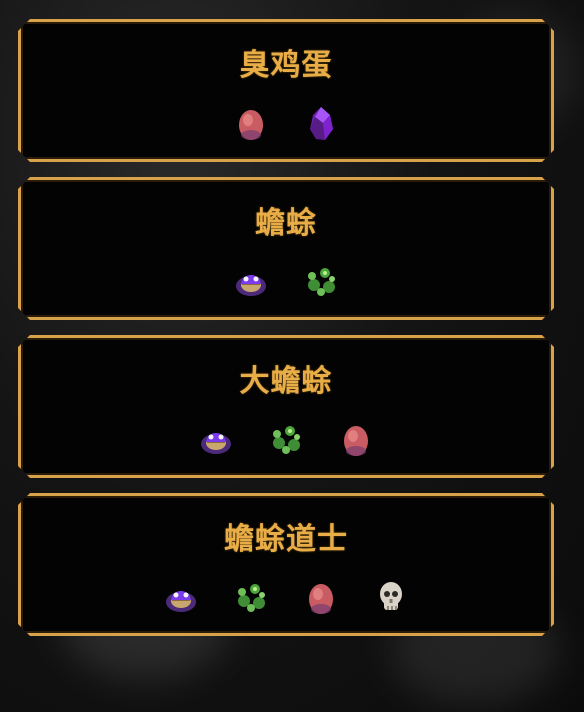  I want to click on recipe-title: 大蟾蜍, so click(286, 381).